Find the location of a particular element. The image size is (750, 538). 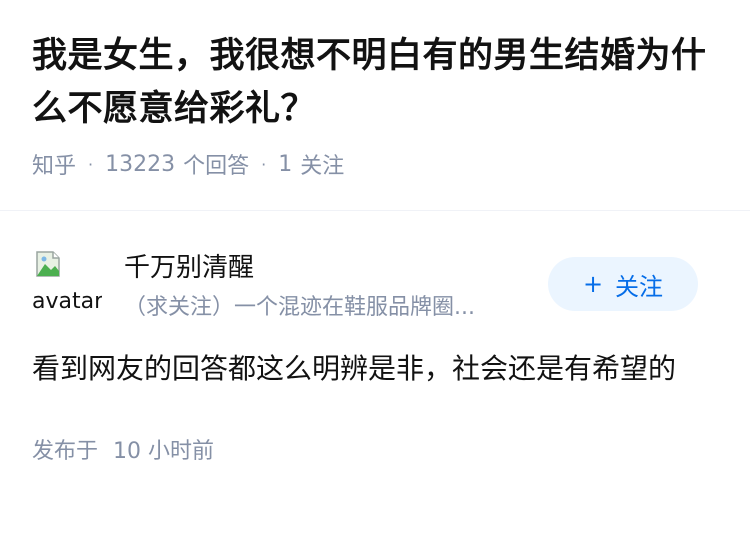

time-value: 10 小时前 is located at coordinates (164, 451).